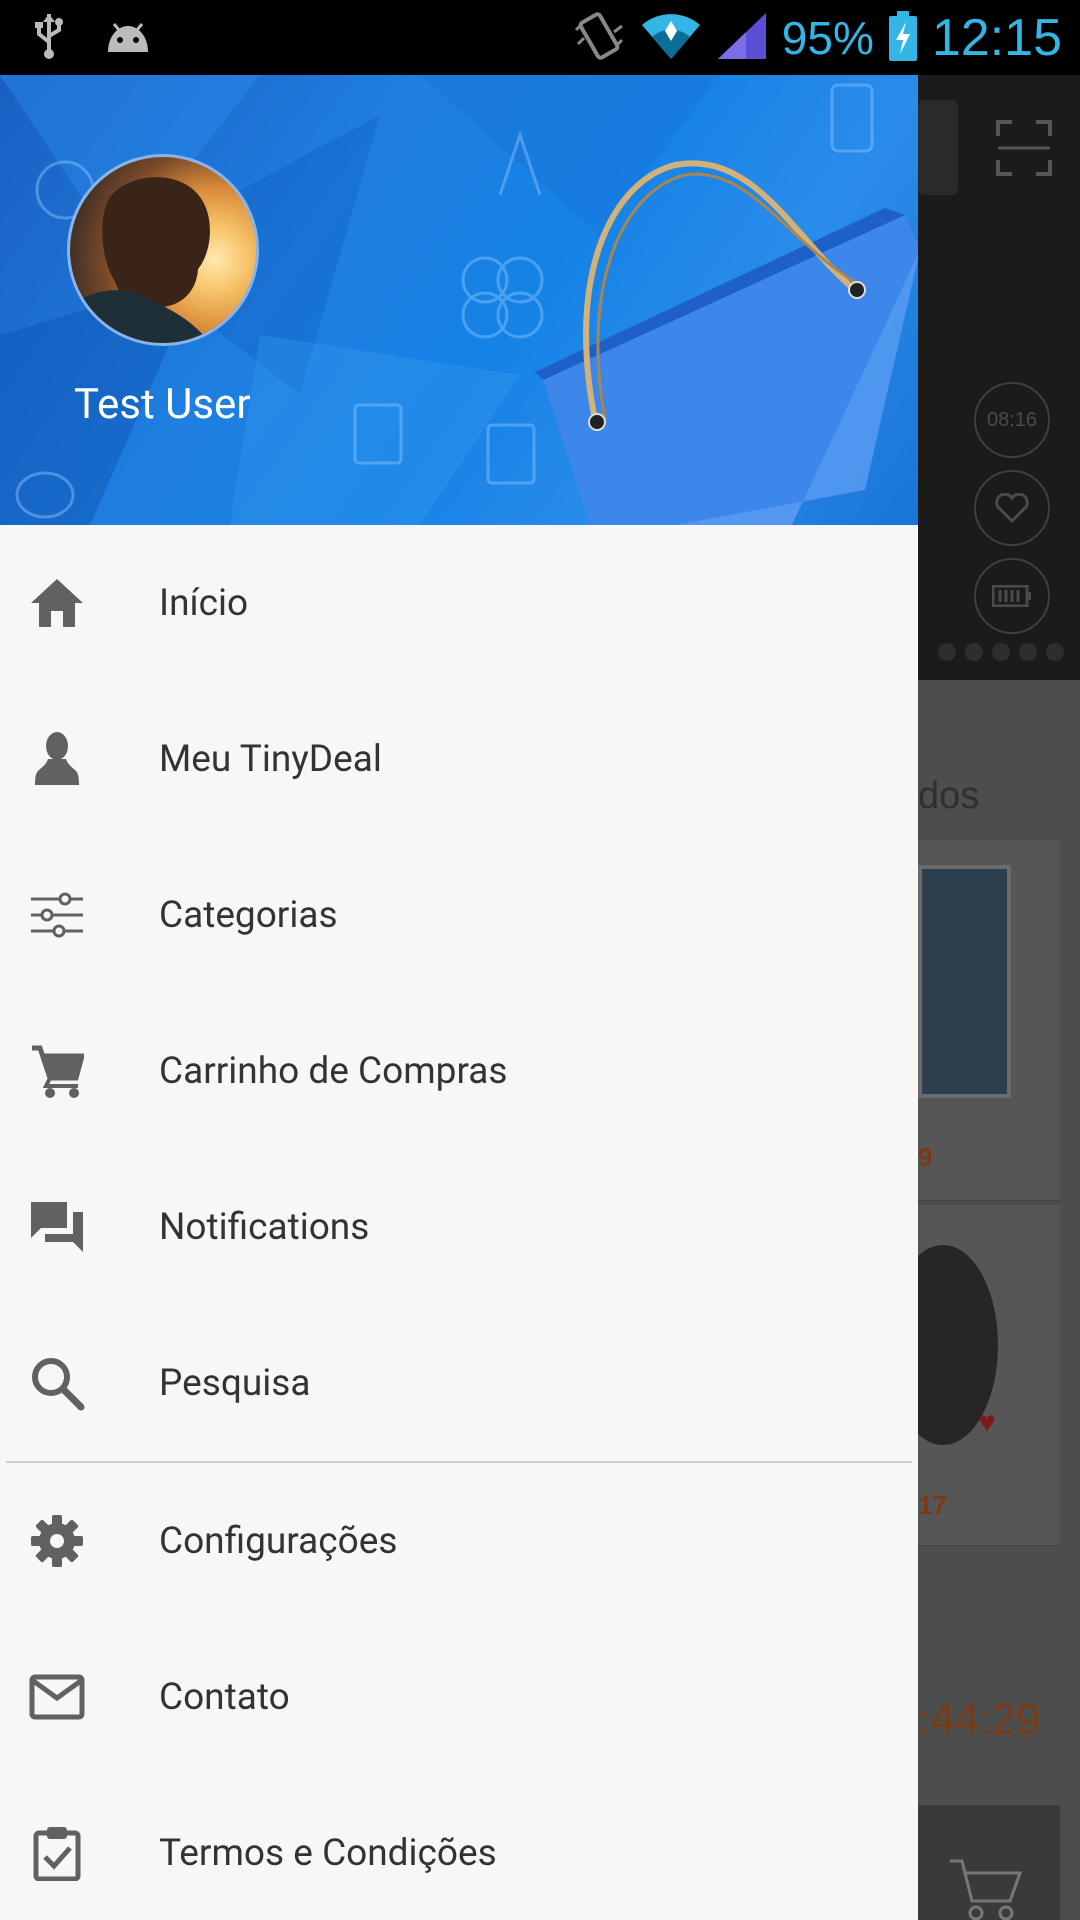  I want to click on chat-icon, so click(57, 1227).